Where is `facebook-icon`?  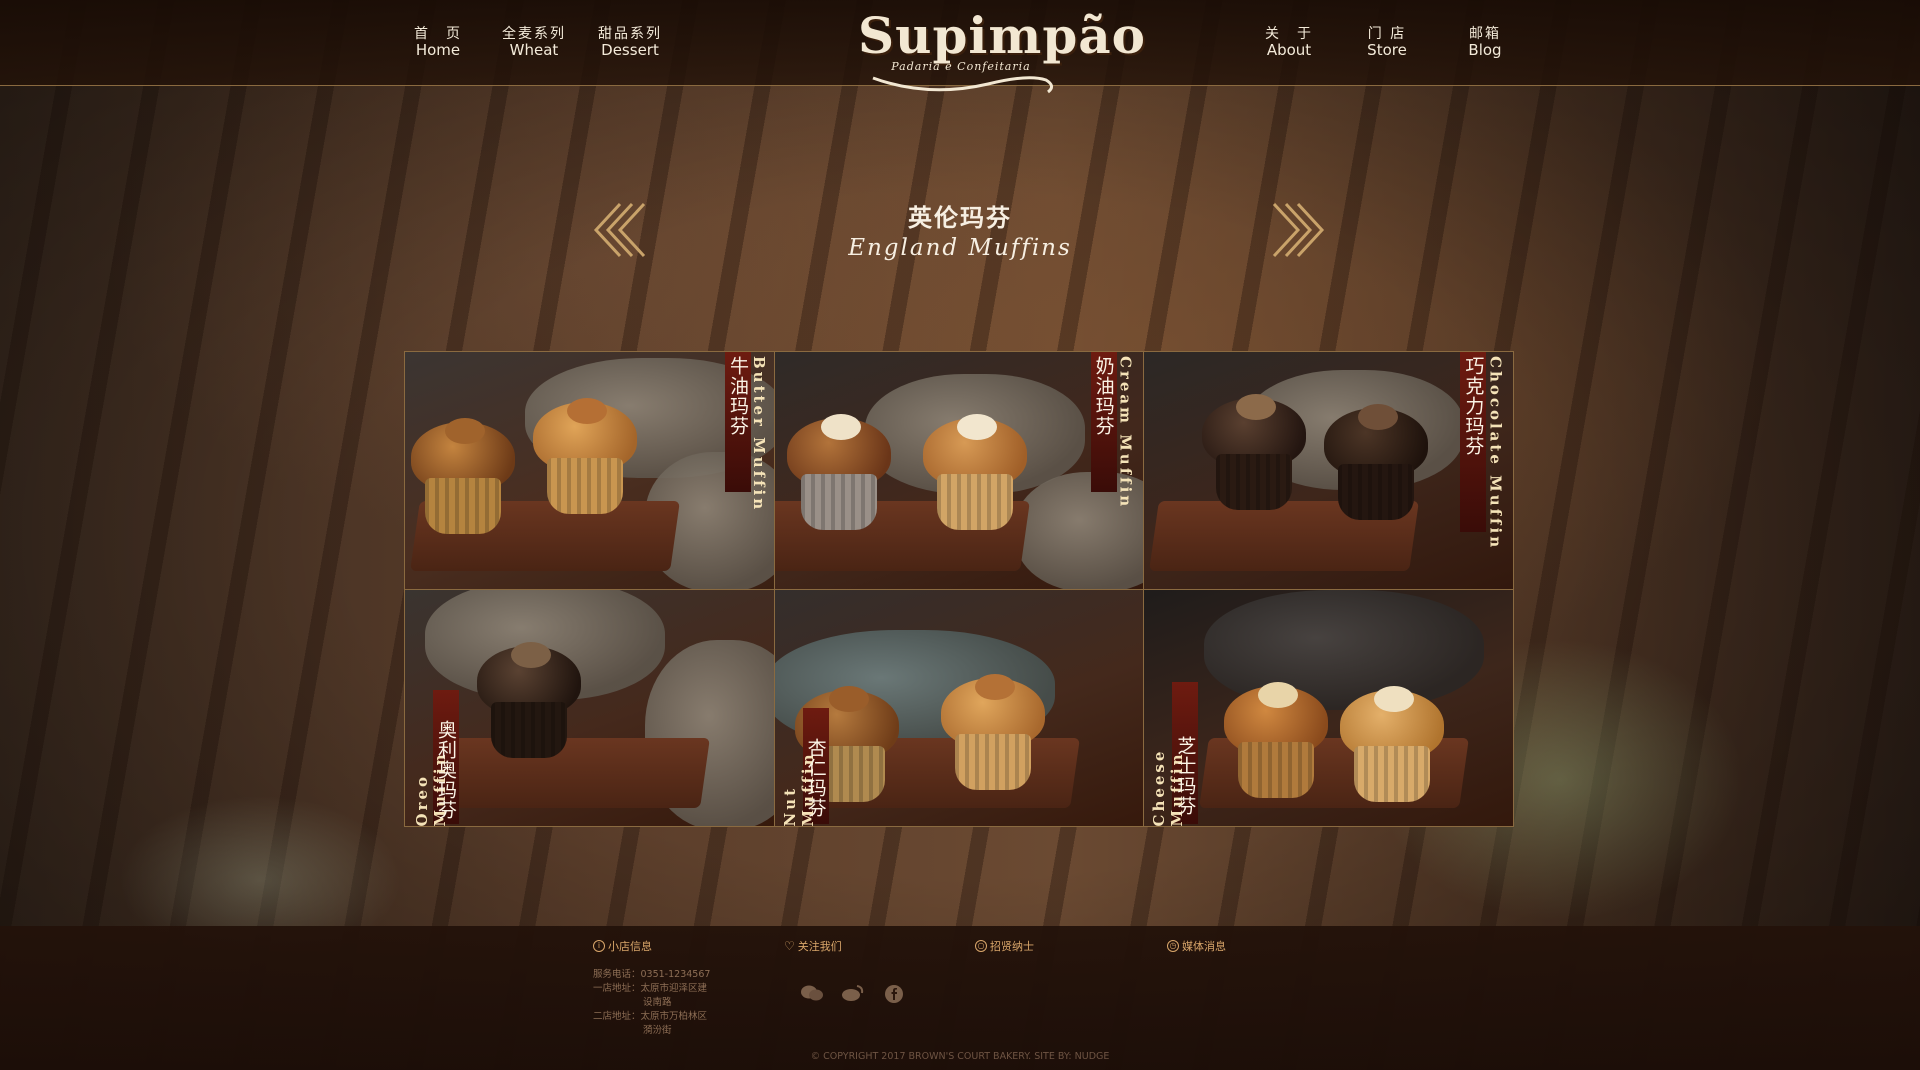
facebook-icon is located at coordinates (894, 993).